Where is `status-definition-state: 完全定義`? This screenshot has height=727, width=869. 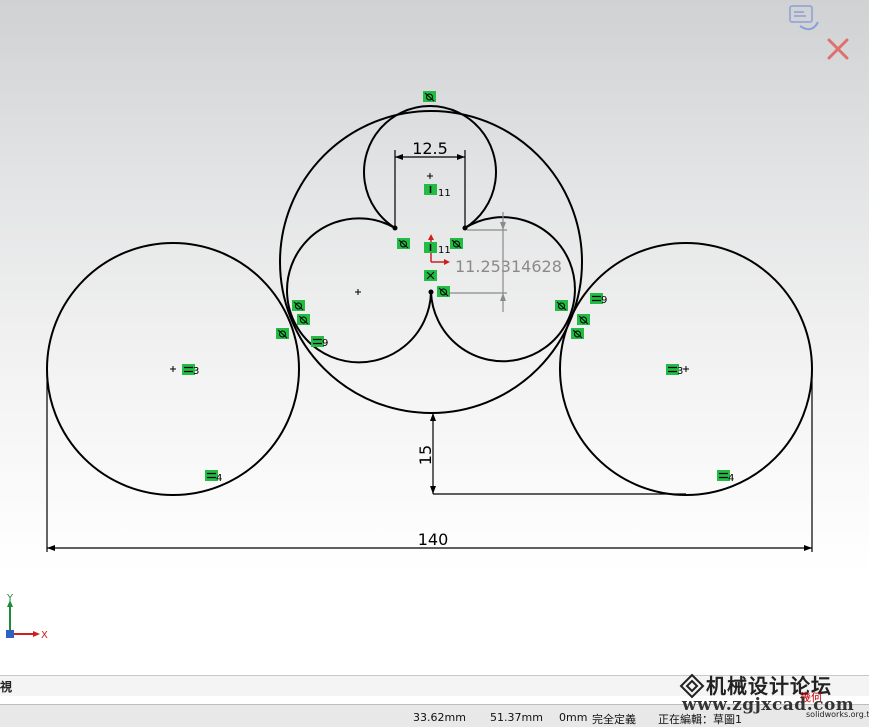
status-definition-state: 完全定義 is located at coordinates (614, 719).